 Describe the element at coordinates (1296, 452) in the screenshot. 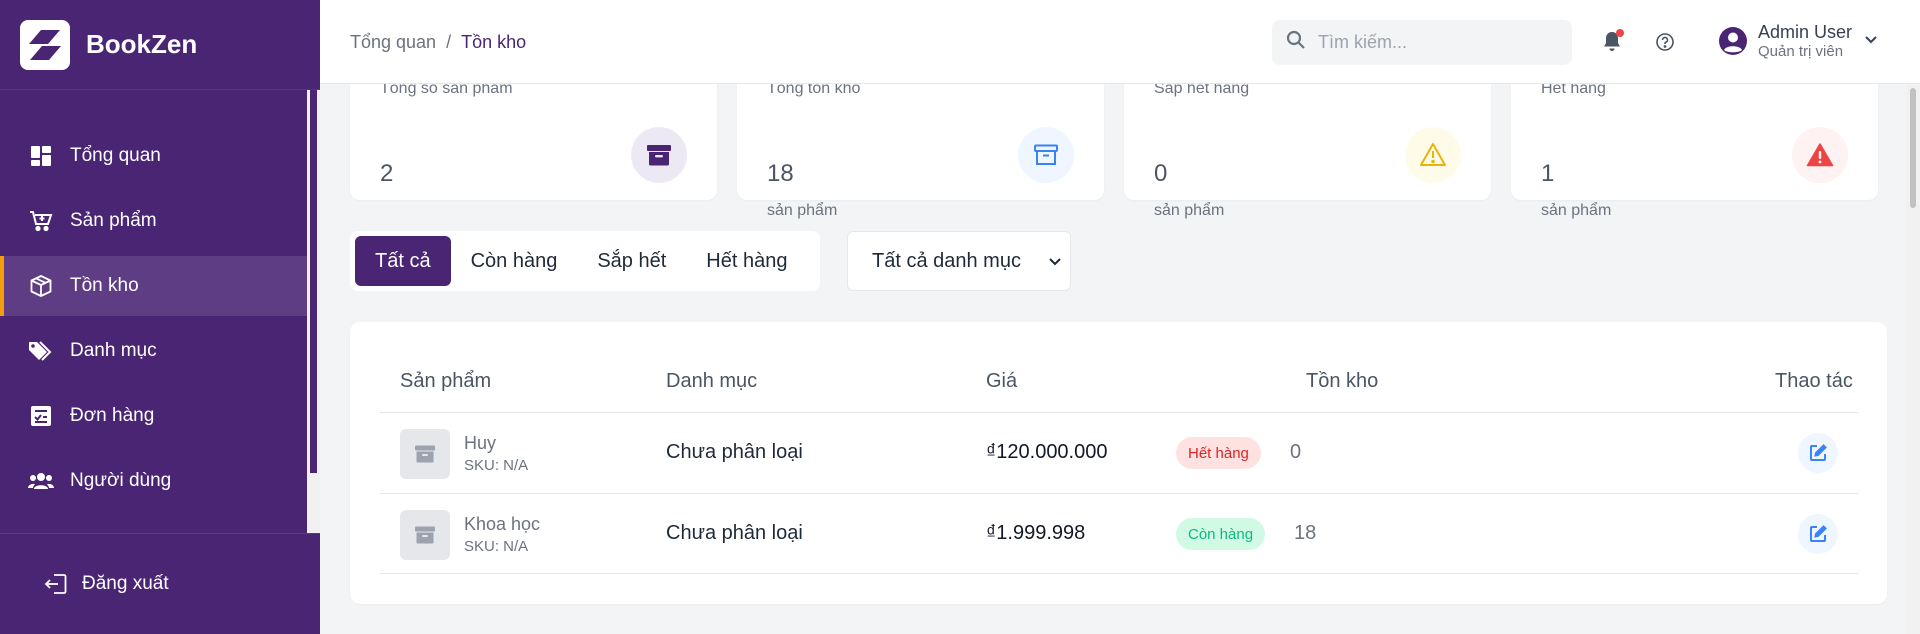

I see `stock-quantity: 0` at that location.